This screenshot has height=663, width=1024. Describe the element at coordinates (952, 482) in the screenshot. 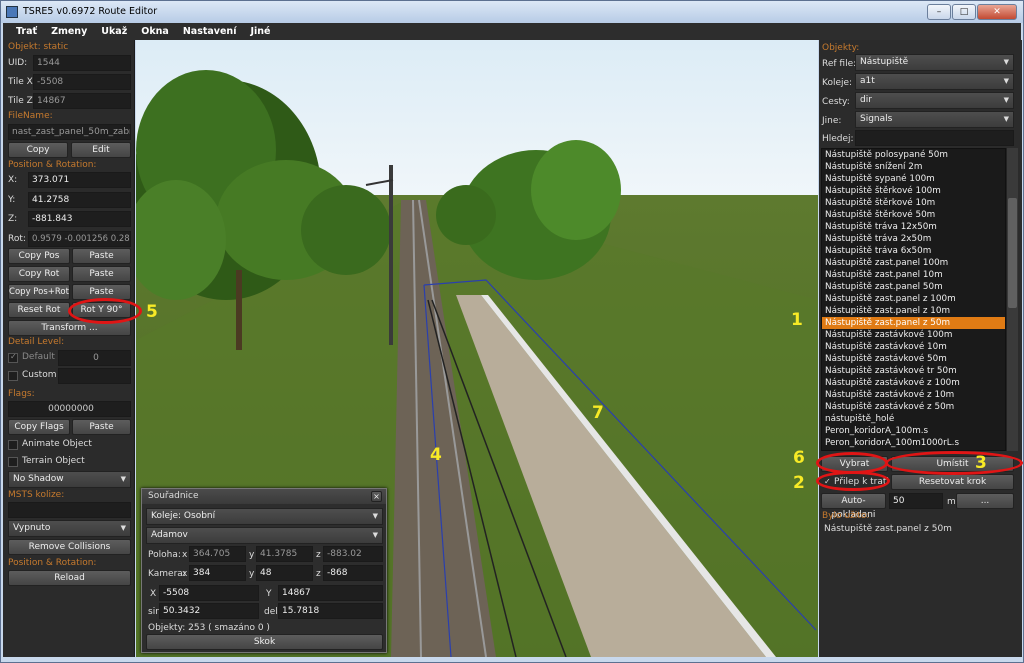

I see `reset-step-button: Resetovat krok` at that location.